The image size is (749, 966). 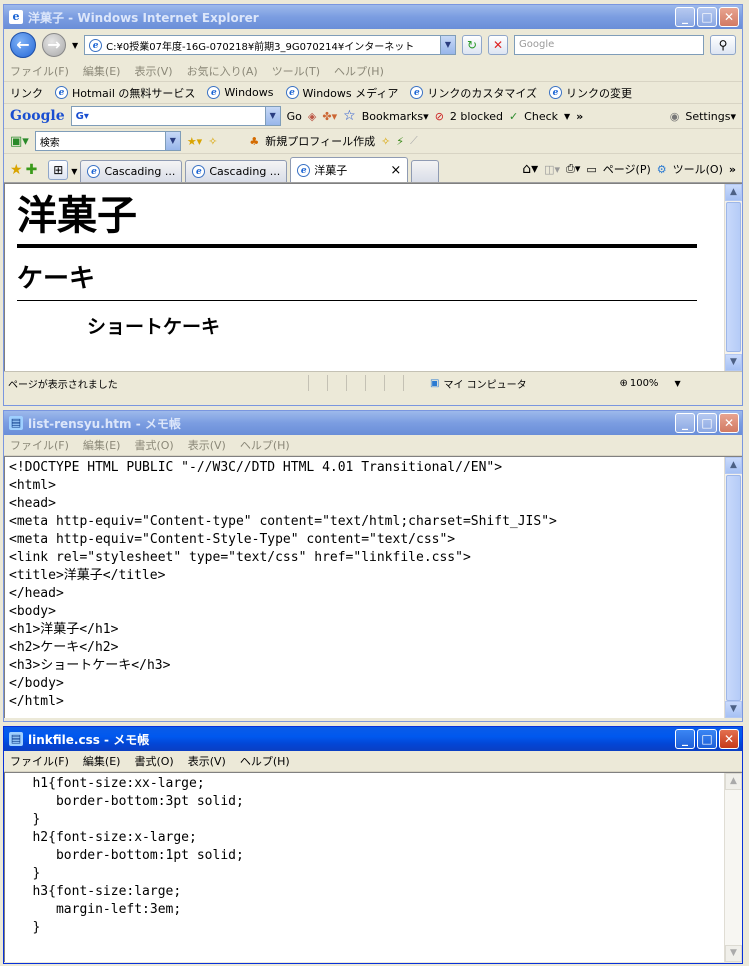 I want to click on tools-menu: ツール(O), so click(x=698, y=169).